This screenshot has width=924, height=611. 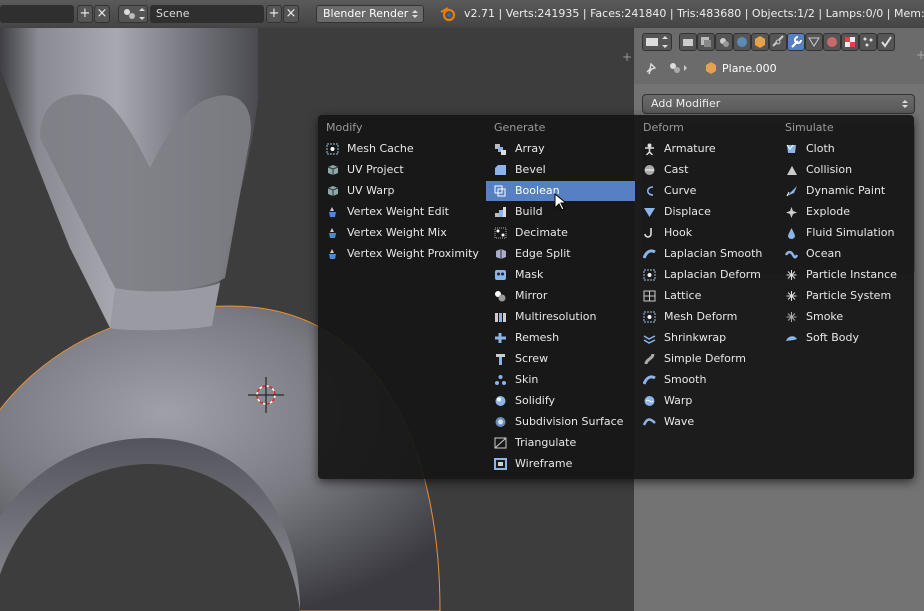 What do you see at coordinates (402, 170) in the screenshot?
I see `menu-item-uv-project: UV Project` at bounding box center [402, 170].